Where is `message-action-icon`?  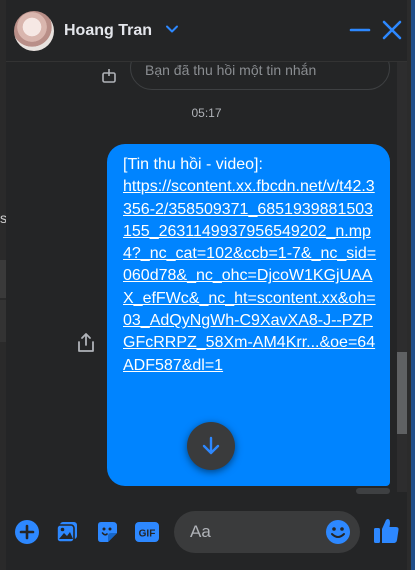 message-action-icon is located at coordinates (109, 76).